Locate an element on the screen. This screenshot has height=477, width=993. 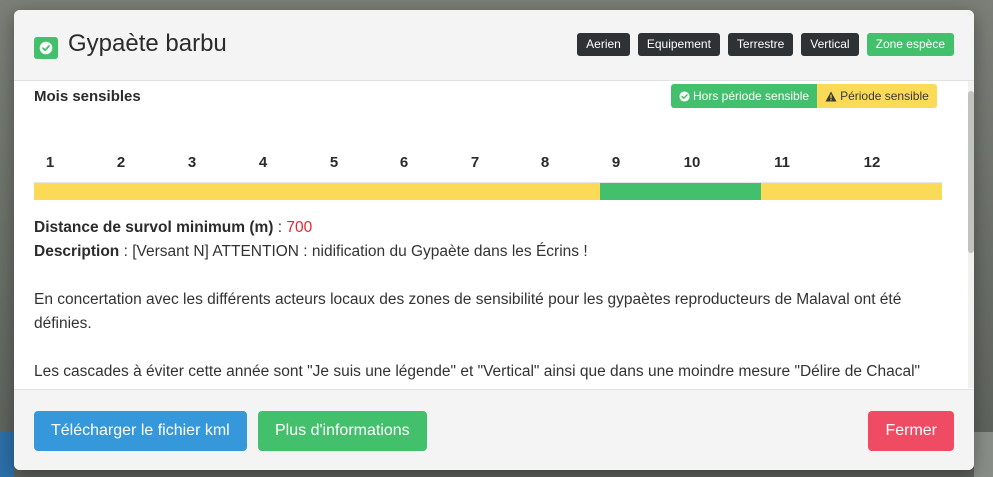
month-label-10: 10 is located at coordinates (692, 162).